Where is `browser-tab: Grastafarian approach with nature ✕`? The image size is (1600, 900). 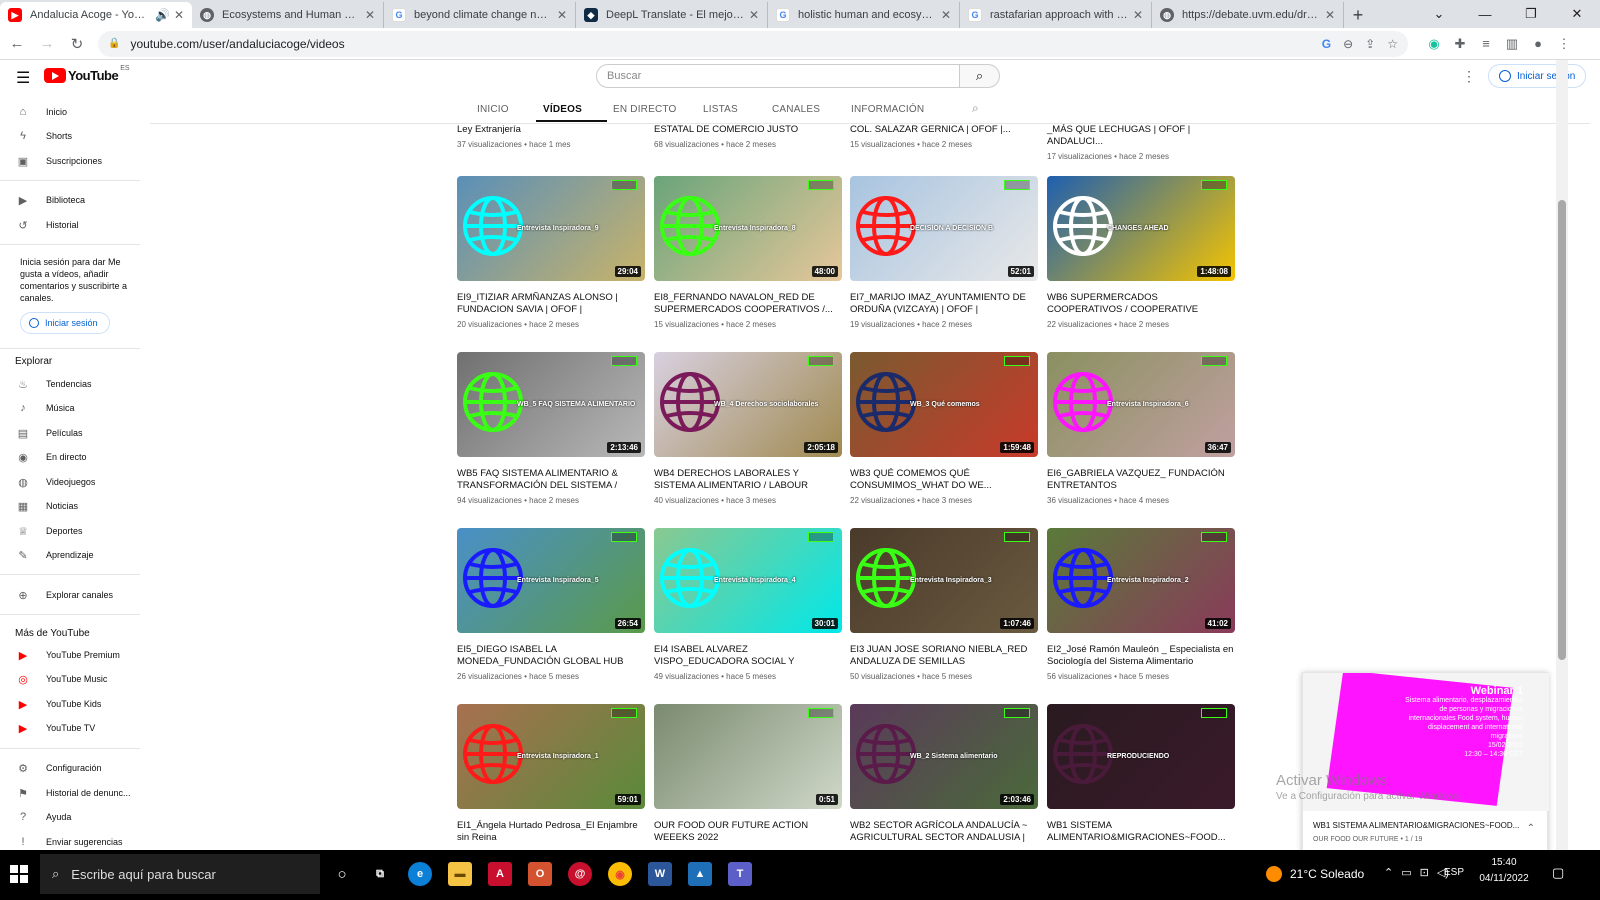
browser-tab: Grastafarian approach with nature ✕ is located at coordinates (1056, 15).